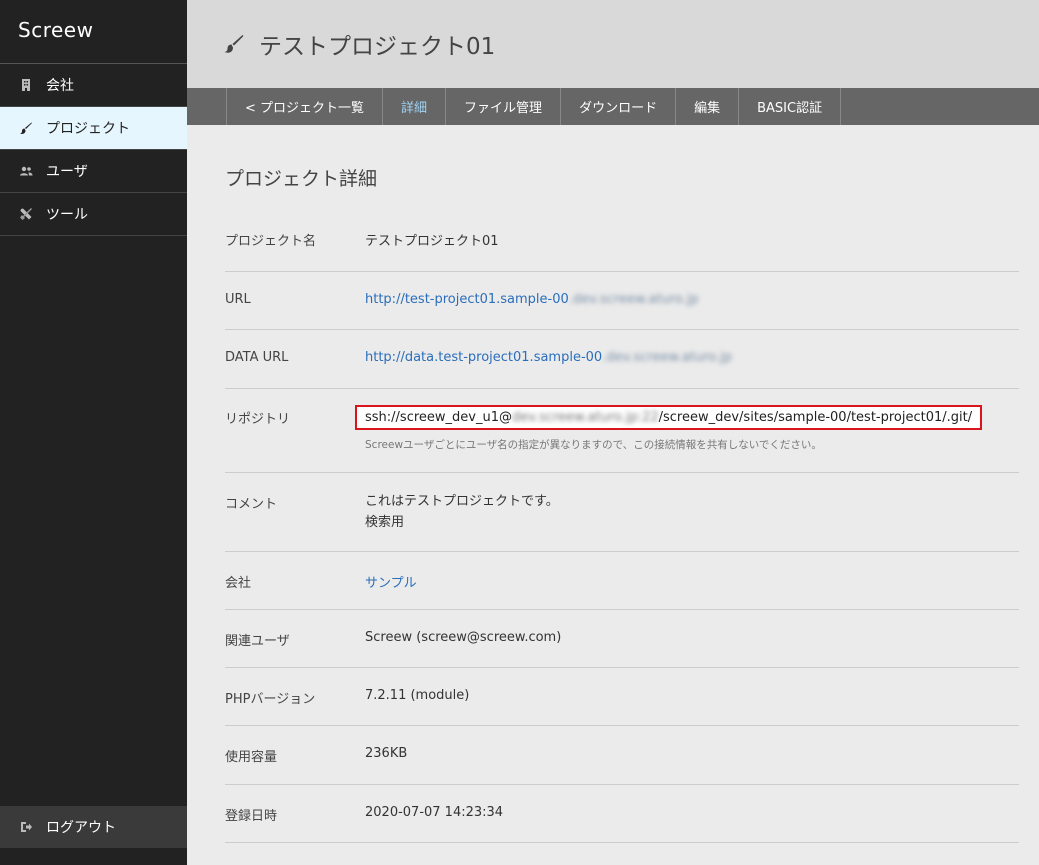 The height and width of the screenshot is (865, 1039). What do you see at coordinates (60, 86) in the screenshot?
I see `sidebar-item-label: 会社` at bounding box center [60, 86].